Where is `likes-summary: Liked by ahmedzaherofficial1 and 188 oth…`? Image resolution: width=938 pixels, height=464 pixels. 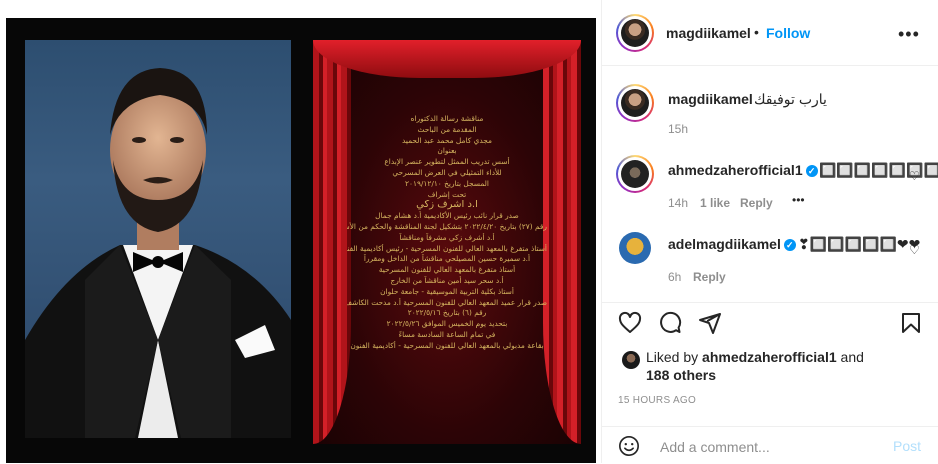
likes-summary: Liked by ahmedzaherofficial1 and 188 oth… is located at coordinates (755, 366).